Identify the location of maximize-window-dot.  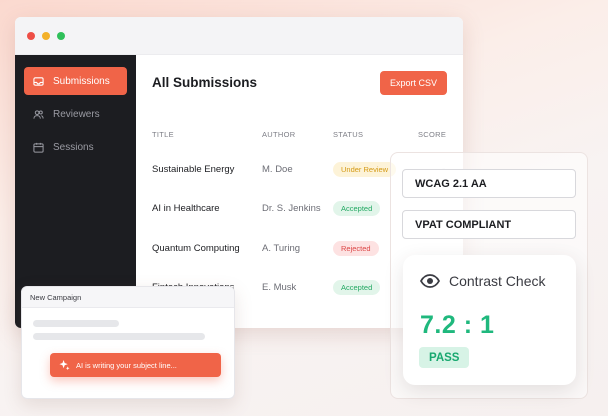
(61, 35).